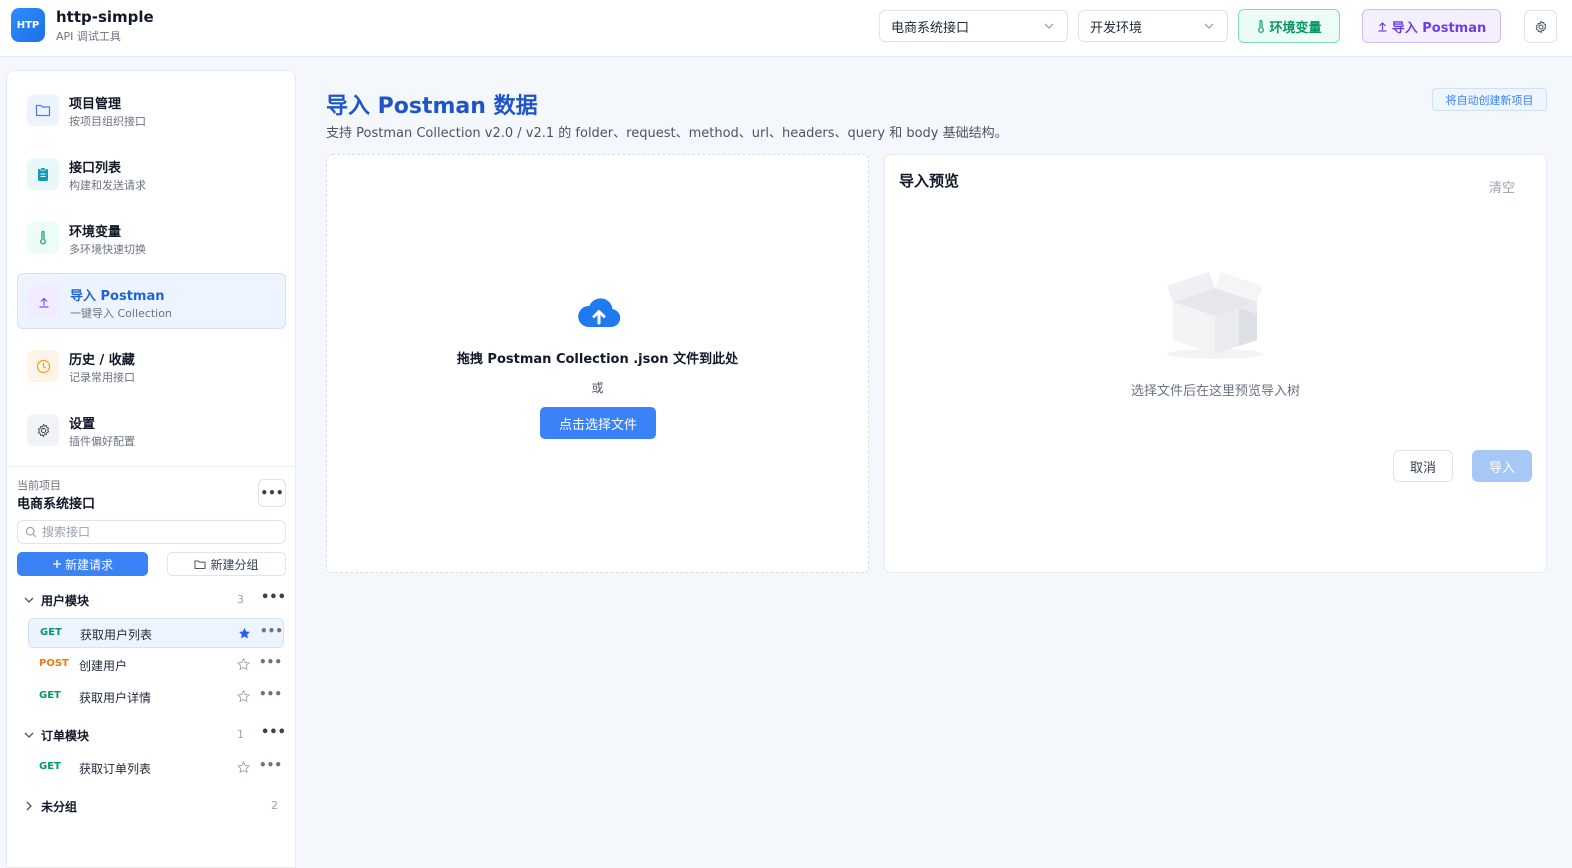  What do you see at coordinates (151, 600) in the screenshot?
I see `group-user-module: 用户模块 3 •••` at bounding box center [151, 600].